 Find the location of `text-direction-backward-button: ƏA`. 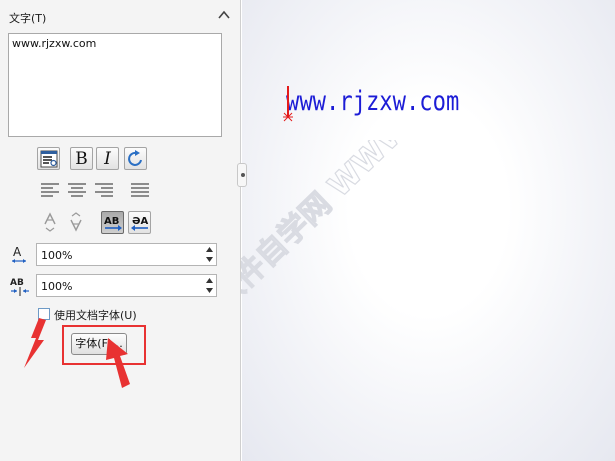

text-direction-backward-button: ƏA is located at coordinates (139, 222).